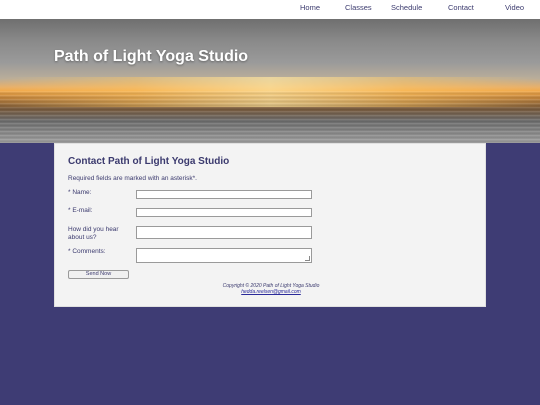 The image size is (540, 405). I want to click on nav-link-video: Video, so click(514, 7).